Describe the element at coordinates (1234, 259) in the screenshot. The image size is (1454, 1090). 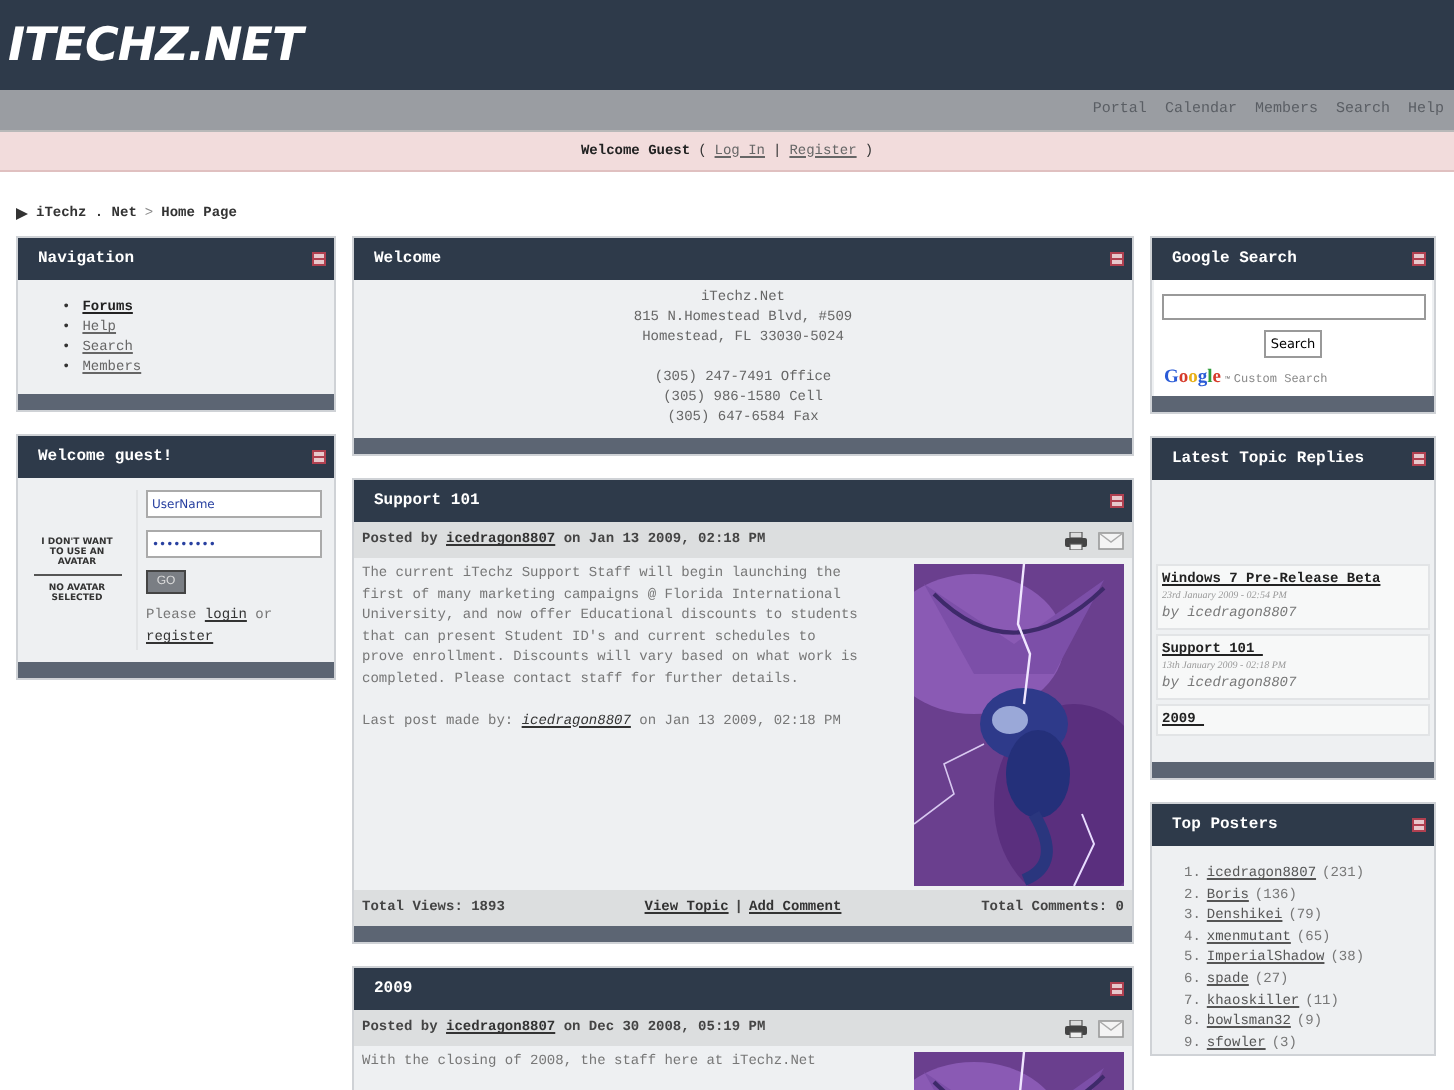
I see `panel-title: Google Search` at that location.